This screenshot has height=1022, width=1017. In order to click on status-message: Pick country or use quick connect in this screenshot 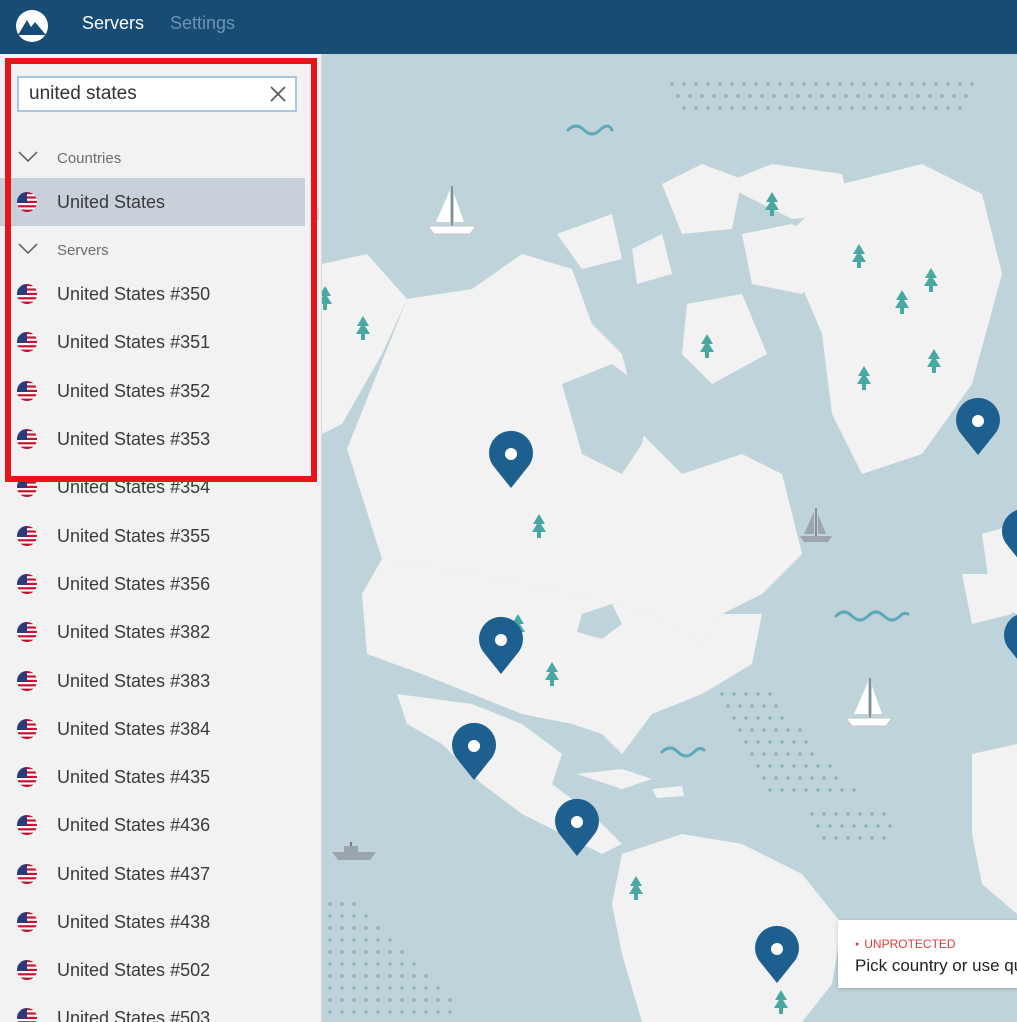, I will do `click(936, 965)`.